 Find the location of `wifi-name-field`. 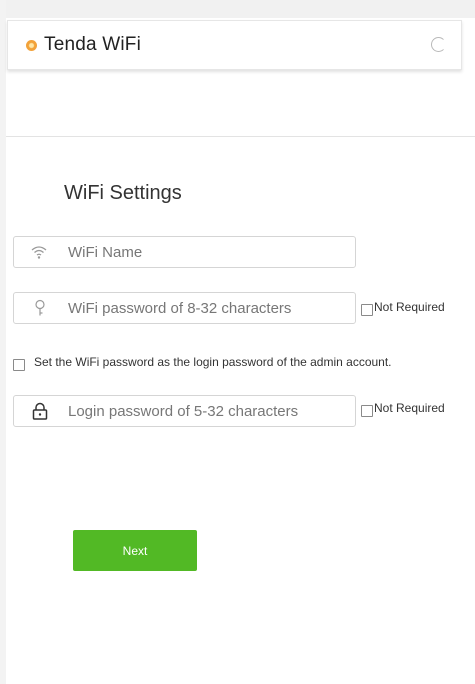

wifi-name-field is located at coordinates (184, 252).